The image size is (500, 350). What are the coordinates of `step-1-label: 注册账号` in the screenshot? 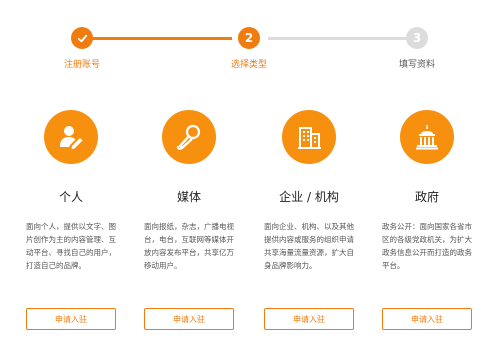 It's located at (81, 65).